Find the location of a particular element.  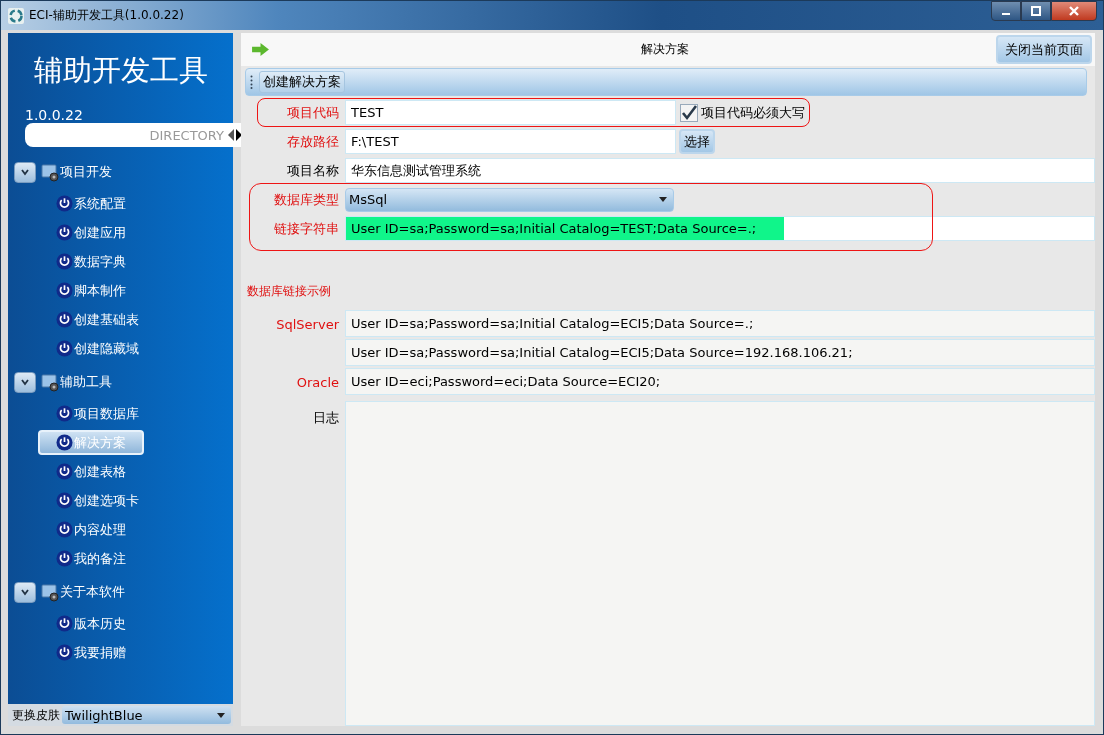

section-label: 关于本软件 is located at coordinates (92, 592).